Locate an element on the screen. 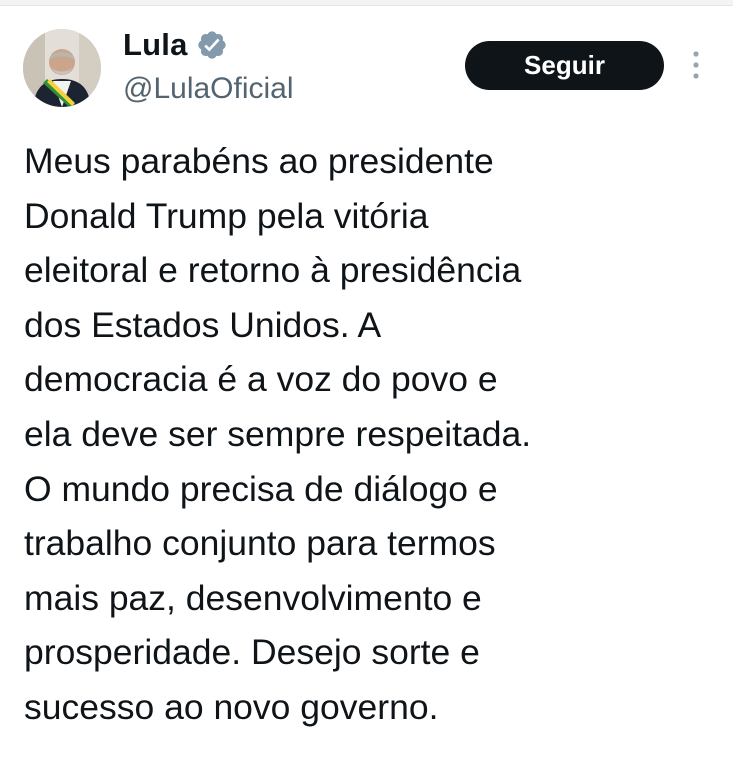  tweet-text-line: O mundo precisa de diálogo e is located at coordinates (261, 488).